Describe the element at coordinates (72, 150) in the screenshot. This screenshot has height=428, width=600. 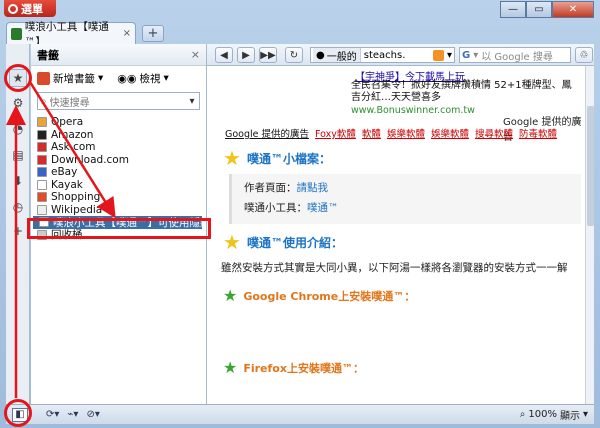
I see `arrow-to-bookmark` at that location.